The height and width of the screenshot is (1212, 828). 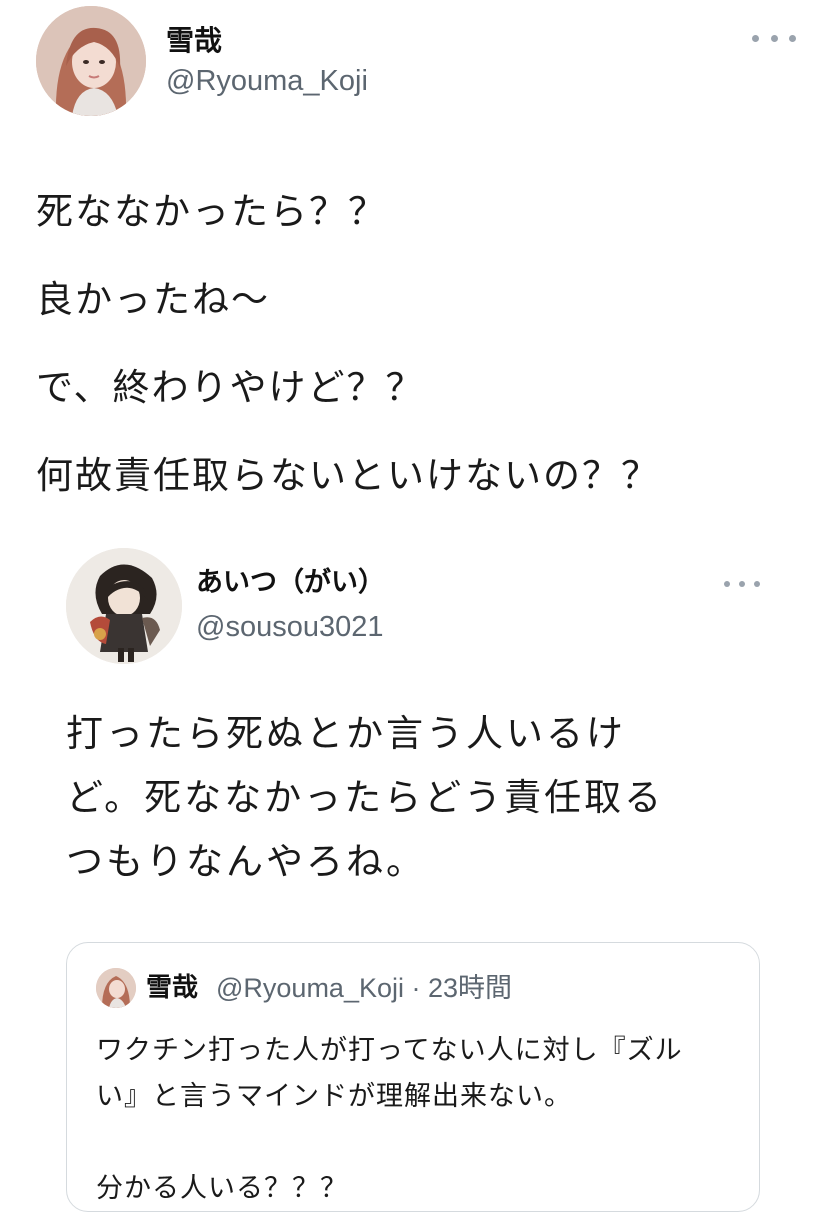 What do you see at coordinates (222, 1188) in the screenshot?
I see `nested-quote-text-line: 分かる人いる？？？` at bounding box center [222, 1188].